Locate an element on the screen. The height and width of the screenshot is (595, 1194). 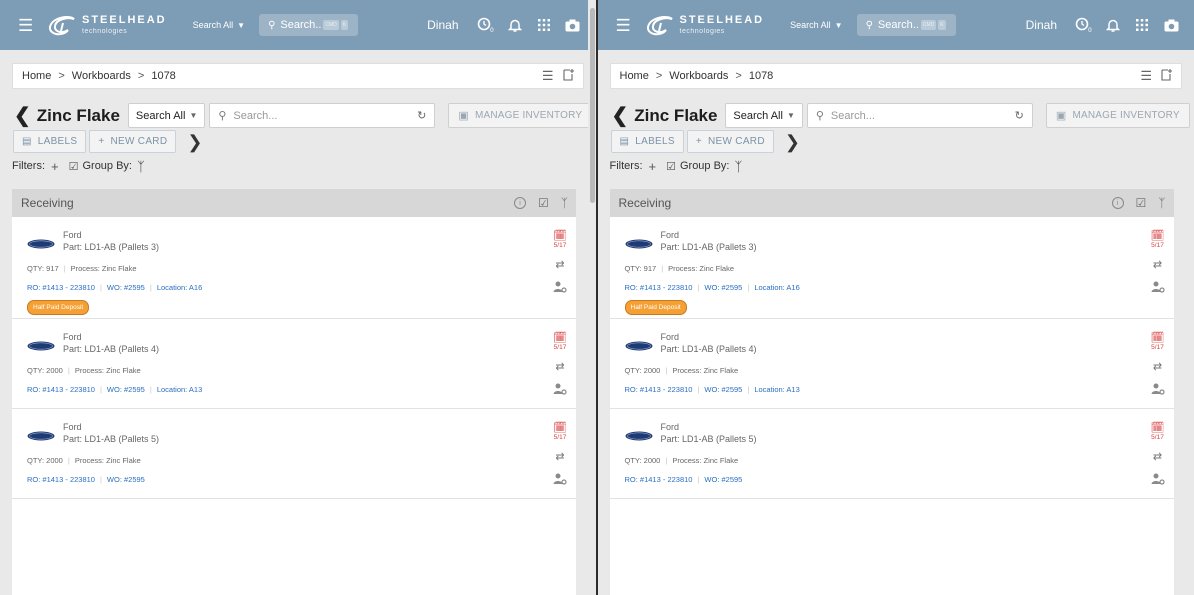
breadcrumb-current: 1078 is located at coordinates (761, 76).